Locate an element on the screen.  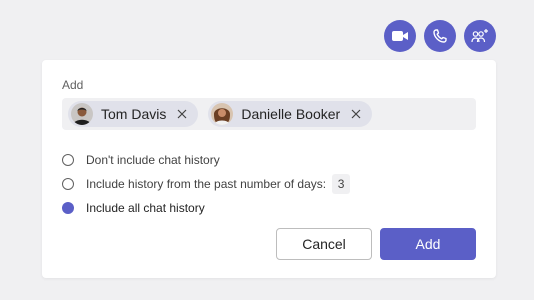
person-pill: Tom Davis is located at coordinates (133, 114).